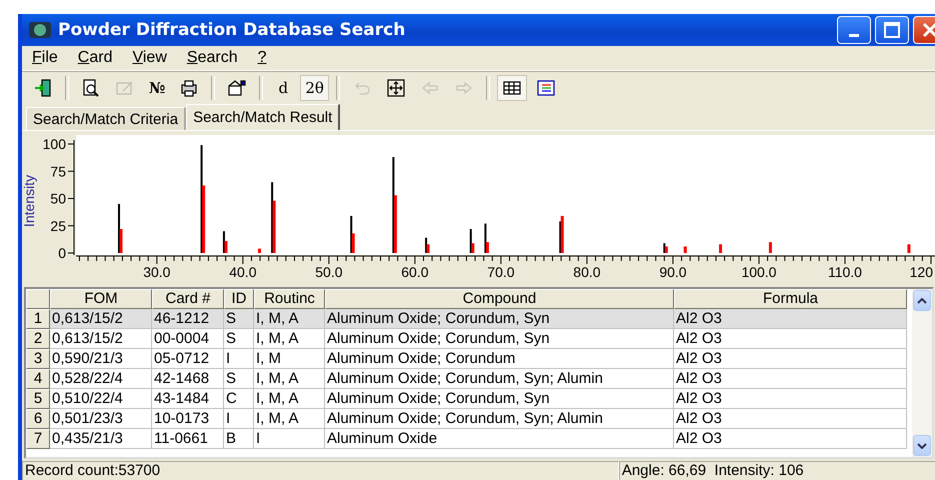 Image resolution: width=935 pixels, height=480 pixels. What do you see at coordinates (922, 373) in the screenshot?
I see `scrollbar` at bounding box center [922, 373].